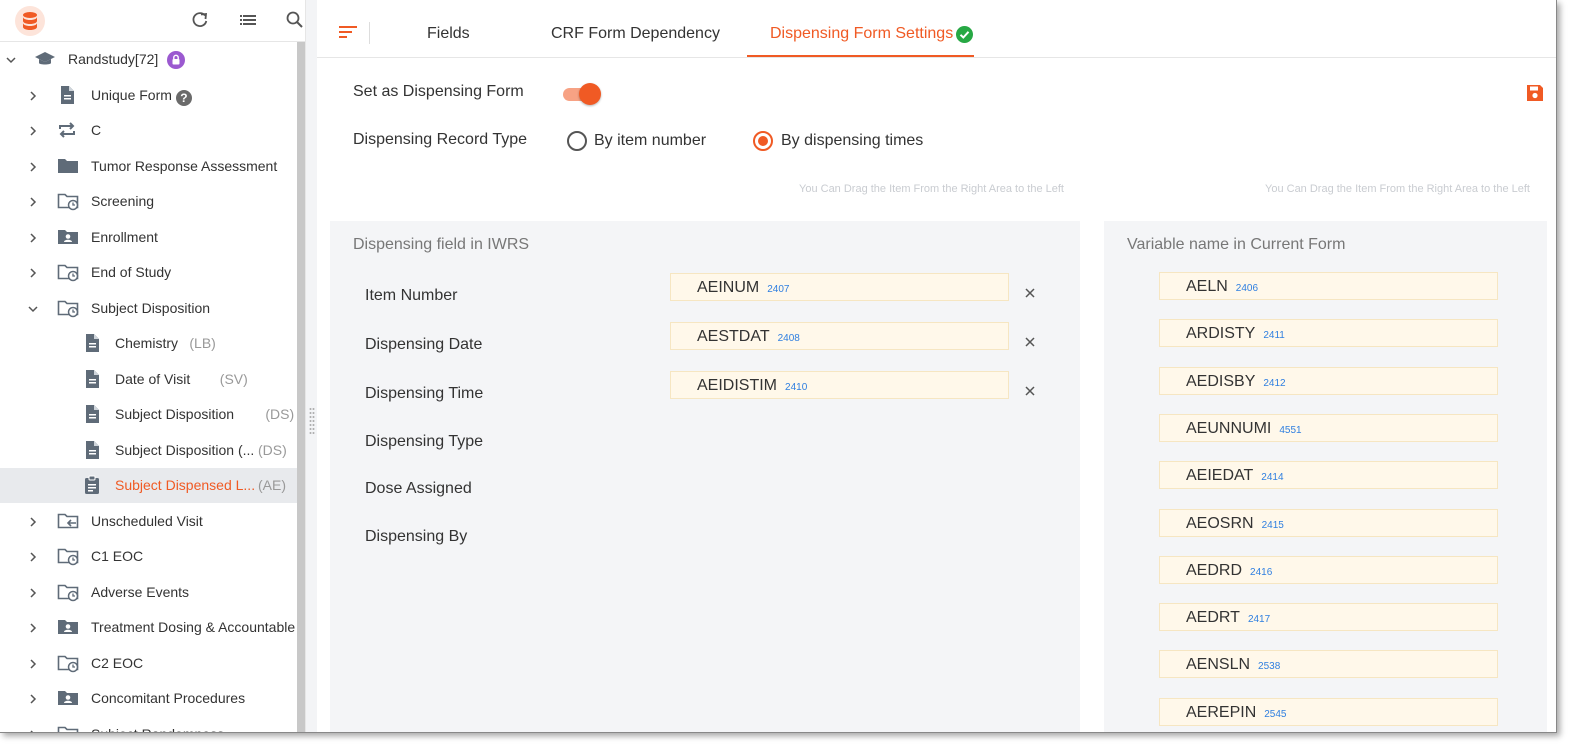  What do you see at coordinates (148, 95) in the screenshot?
I see `tree-item: Unique Form?` at bounding box center [148, 95].